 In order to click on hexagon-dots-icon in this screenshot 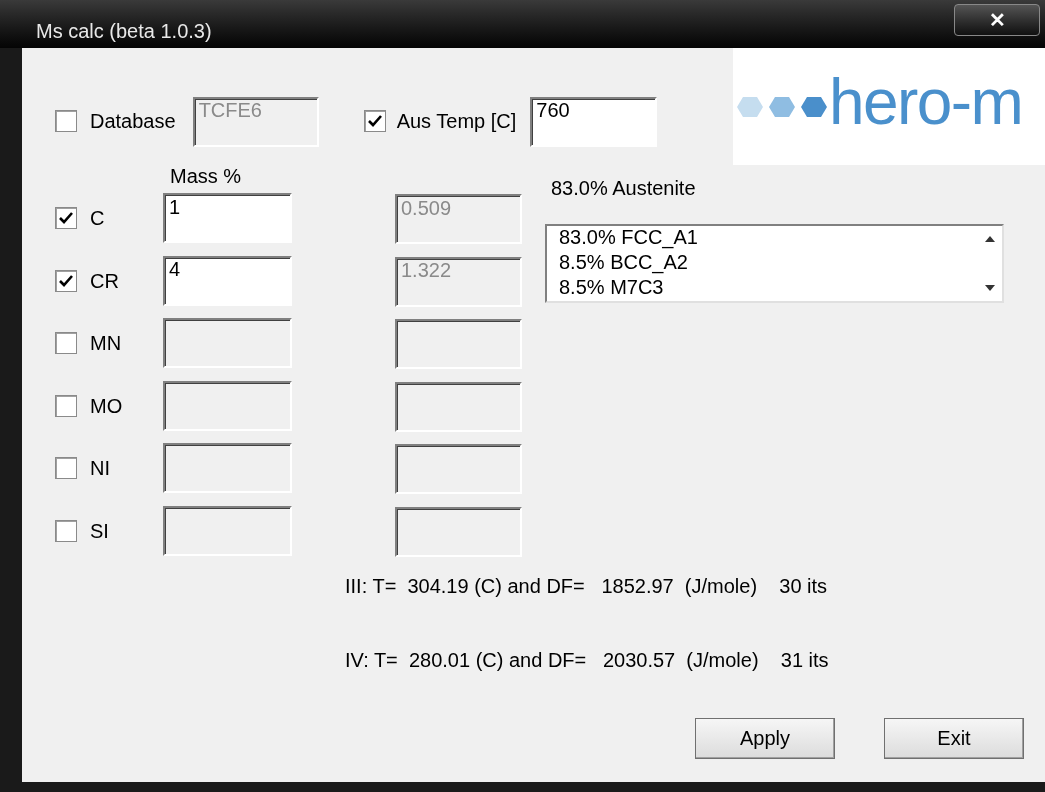, I will do `click(783, 106)`.